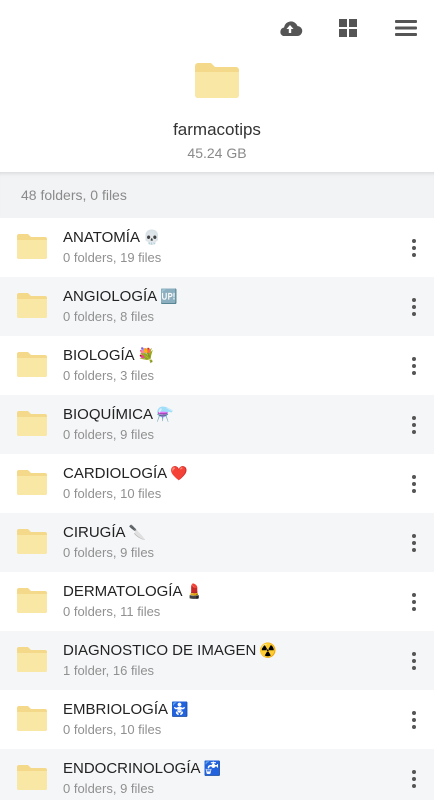 Image resolution: width=434 pixels, height=800 pixels. What do you see at coordinates (217, 153) in the screenshot?
I see `folder-size: 45.24 GB` at bounding box center [217, 153].